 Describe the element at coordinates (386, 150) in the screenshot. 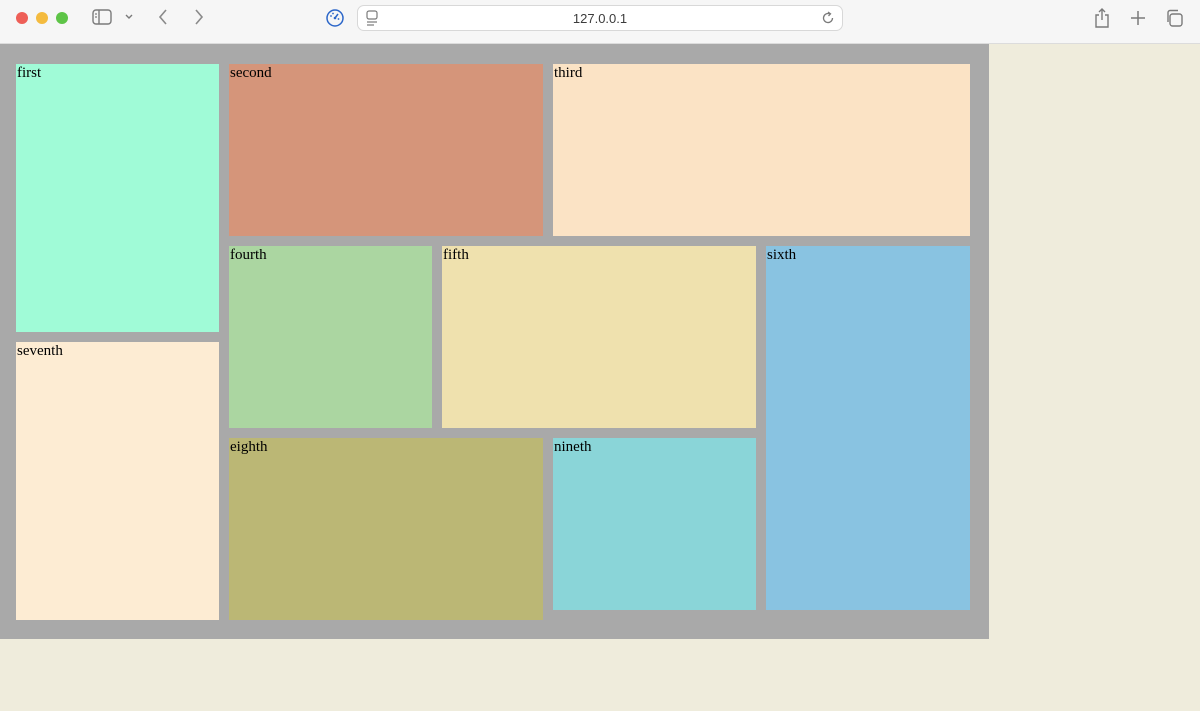

I see `grid-item-second: second` at that location.